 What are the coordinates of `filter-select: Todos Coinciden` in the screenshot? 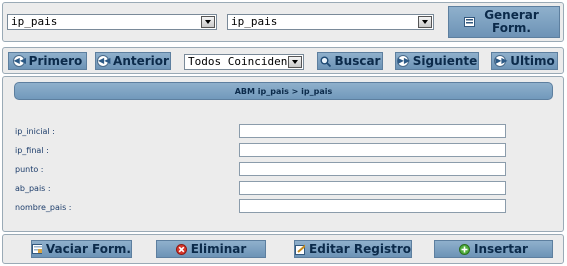 It's located at (244, 62).